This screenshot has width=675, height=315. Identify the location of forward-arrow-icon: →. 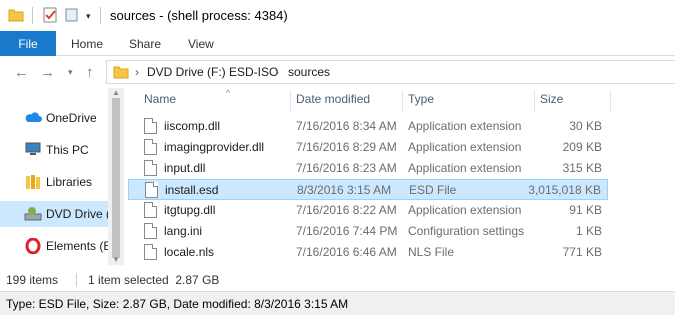
(47, 72).